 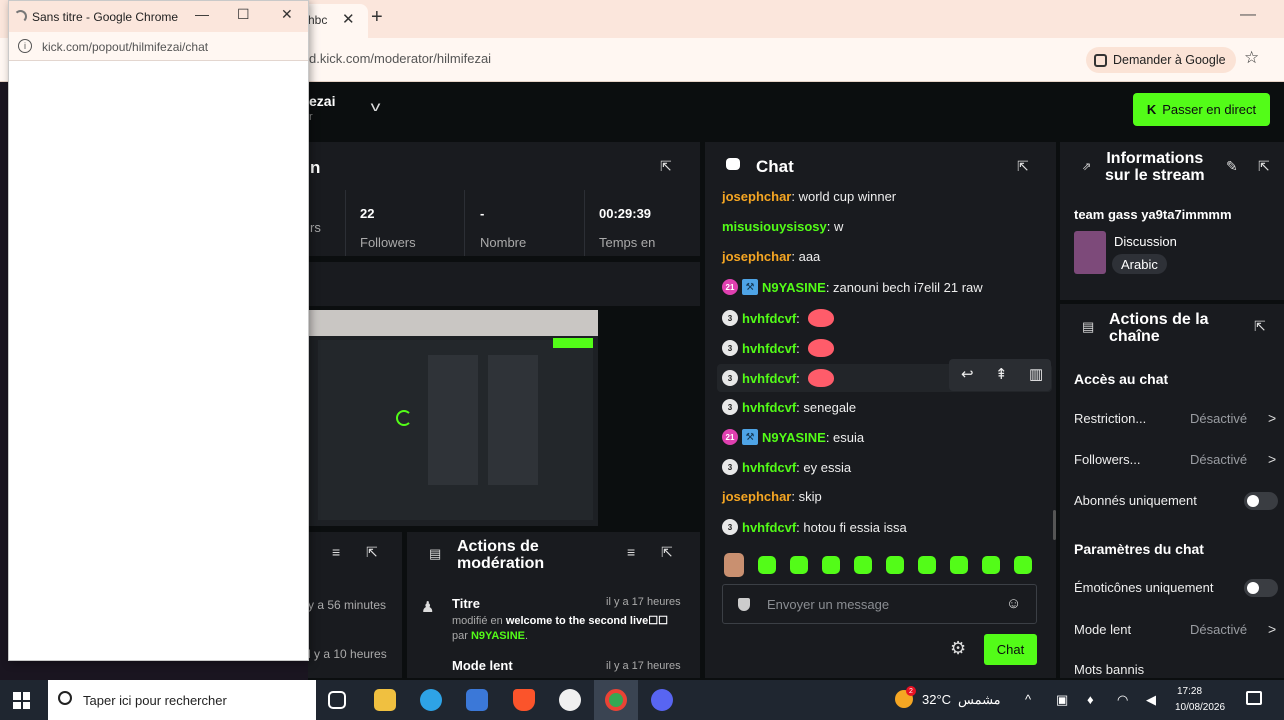 What do you see at coordinates (498, 636) in the screenshot?
I see `desc-user: N9YASINE` at bounding box center [498, 636].